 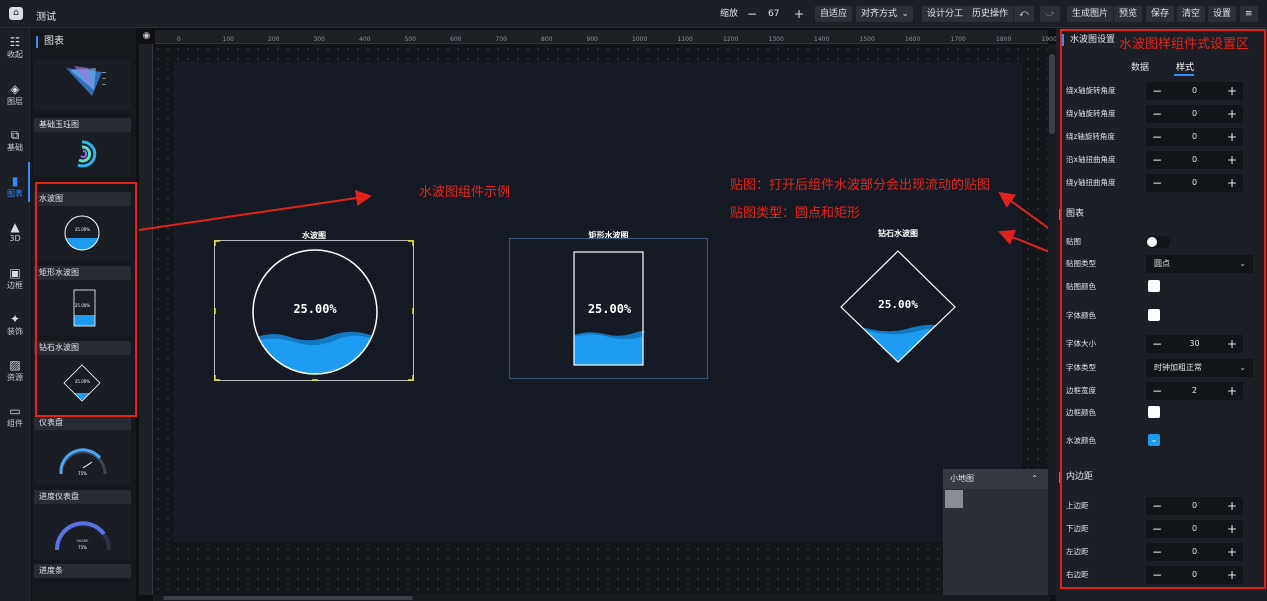 What do you see at coordinates (867, 39) in the screenshot?
I see `ruler-tick-label: 1500` at bounding box center [867, 39].